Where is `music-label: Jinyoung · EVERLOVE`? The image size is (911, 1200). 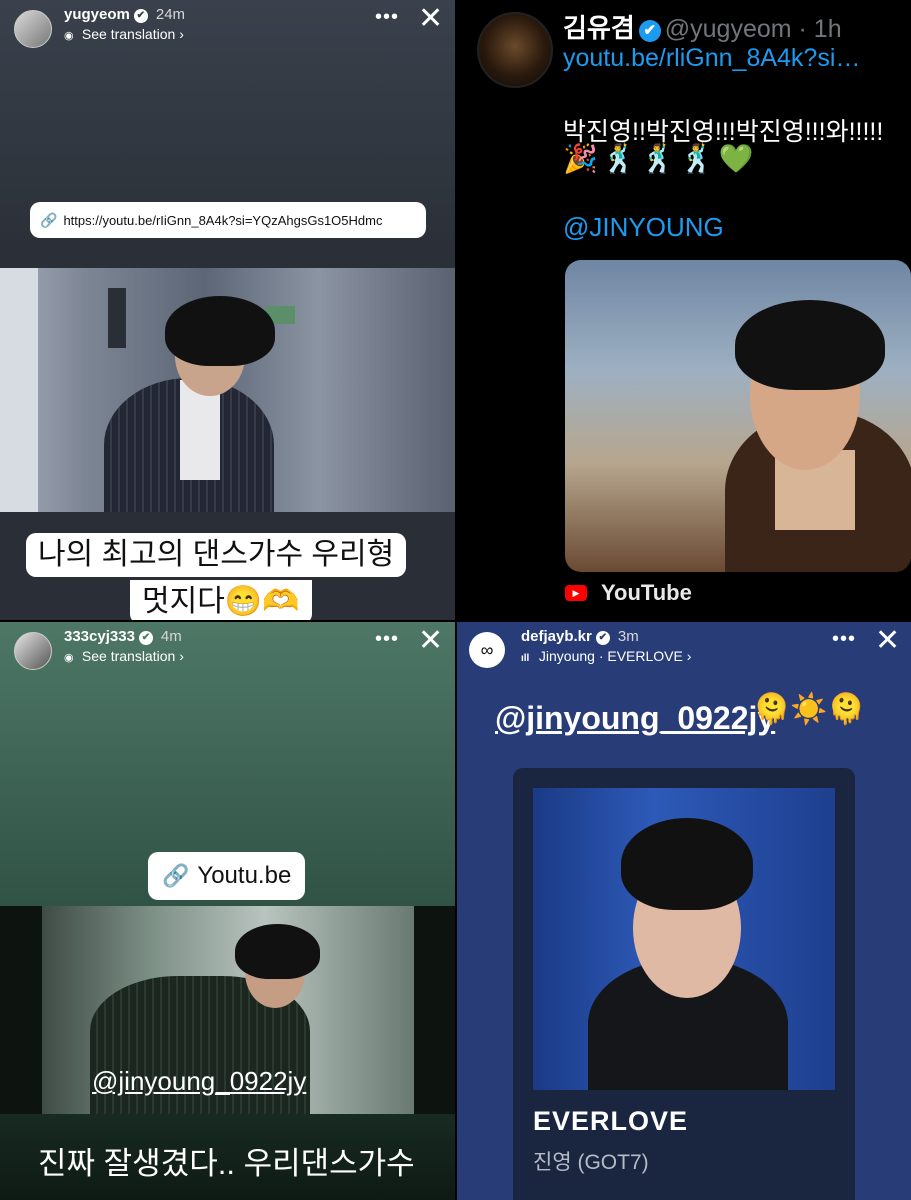 music-label: Jinyoung · EVERLOVE is located at coordinates (610, 656).